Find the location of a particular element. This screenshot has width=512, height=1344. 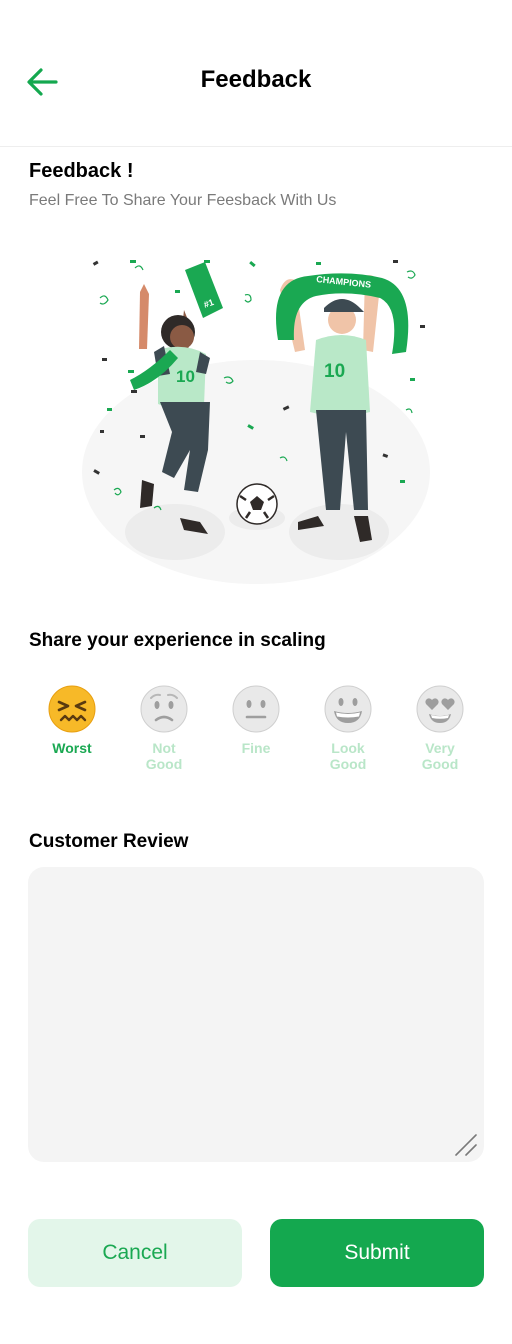

rating-label: Worst is located at coordinates (72, 748).